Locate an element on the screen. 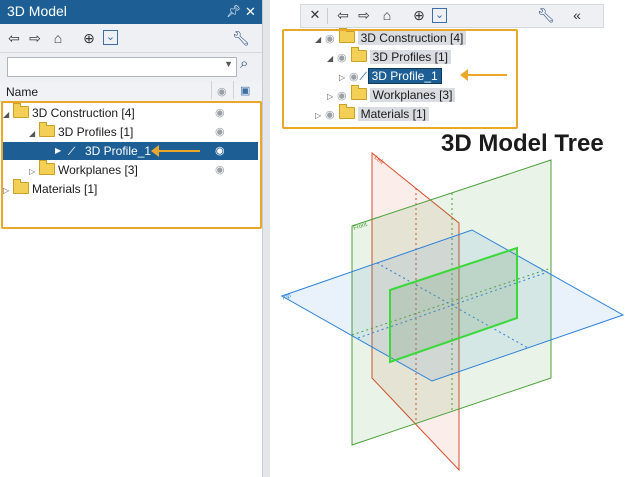  panel-title: 3D Model is located at coordinates (37, 11).